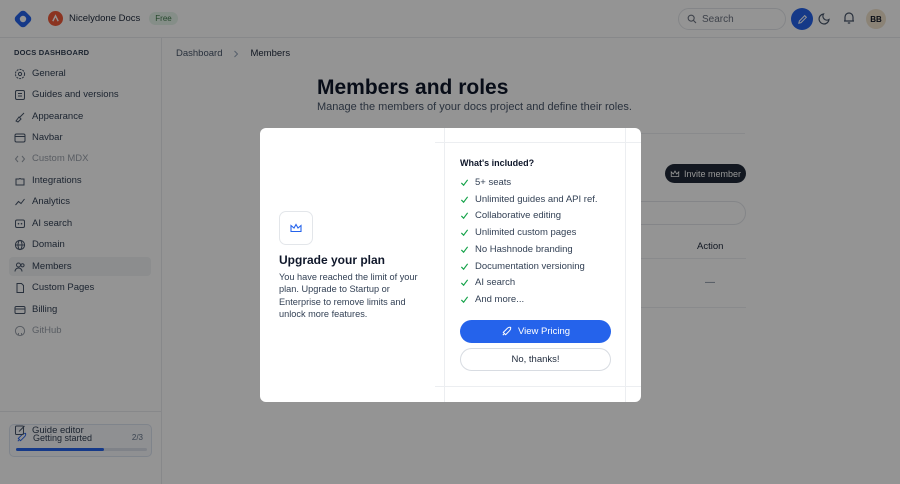  What do you see at coordinates (332, 260) in the screenshot?
I see `modal-title: Upgrade your plan` at bounding box center [332, 260].